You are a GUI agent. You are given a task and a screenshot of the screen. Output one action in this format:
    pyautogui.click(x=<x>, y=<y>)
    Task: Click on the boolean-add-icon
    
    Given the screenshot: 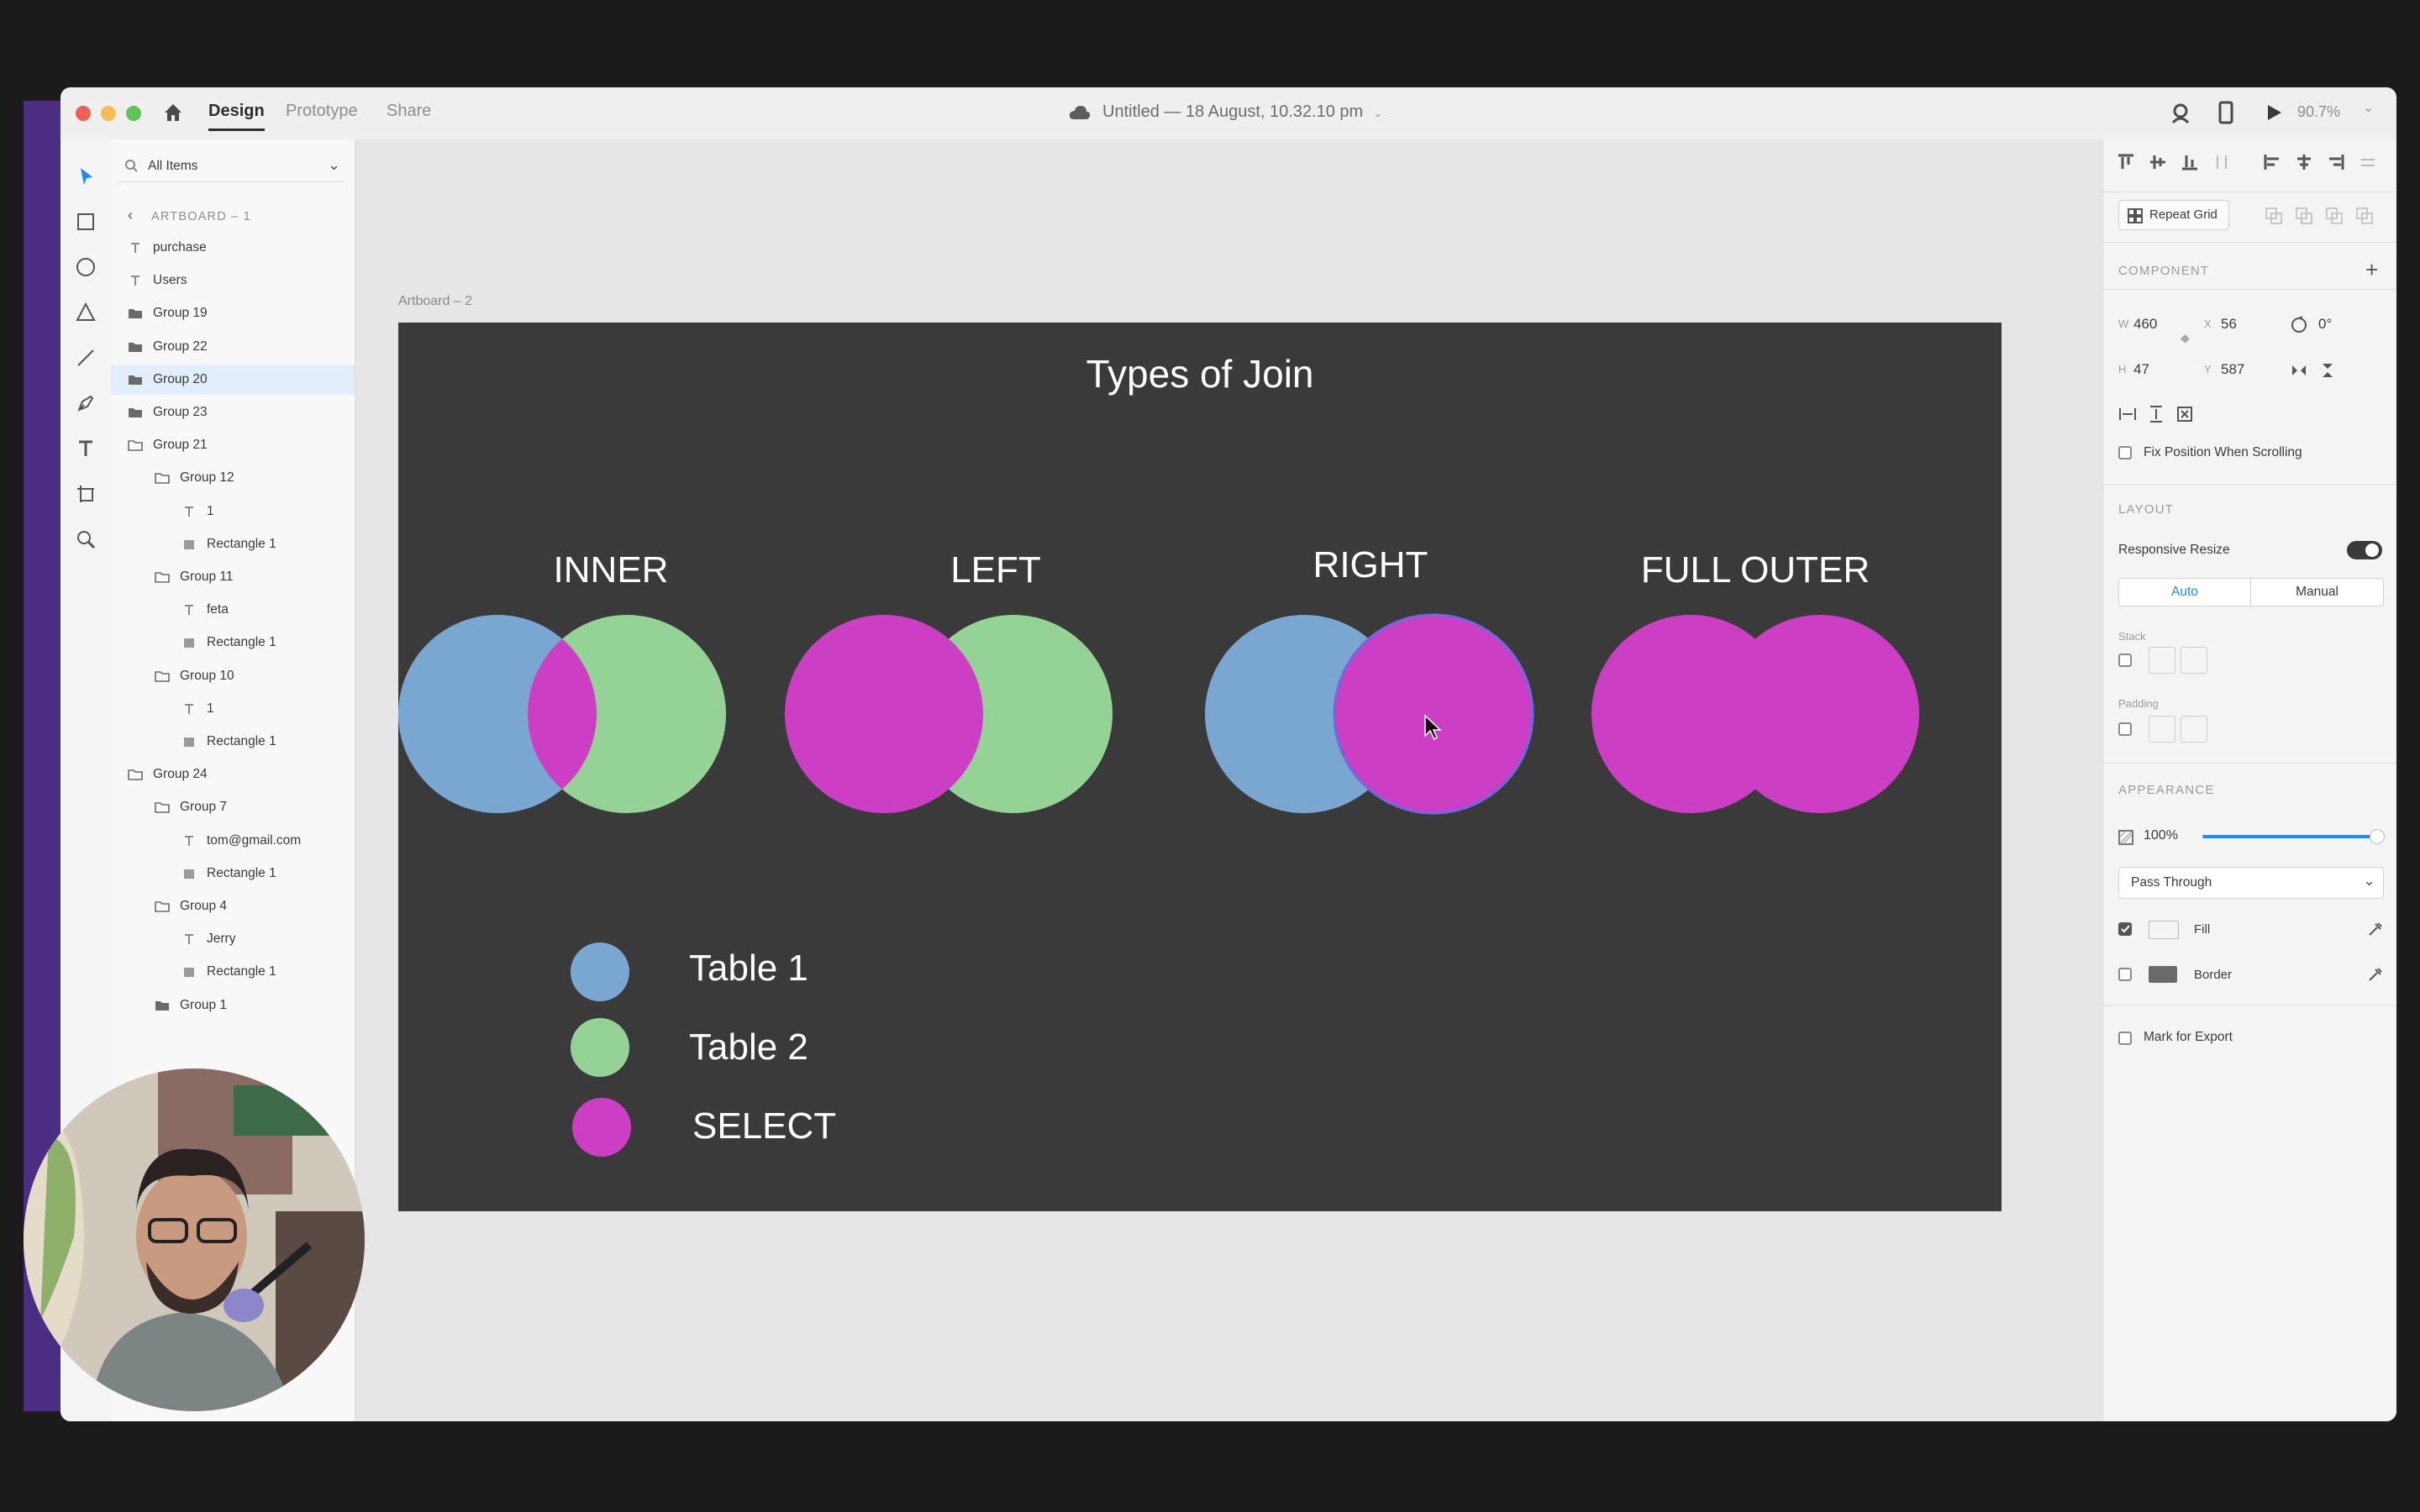 What is the action you would take?
    pyautogui.click(x=2274, y=218)
    